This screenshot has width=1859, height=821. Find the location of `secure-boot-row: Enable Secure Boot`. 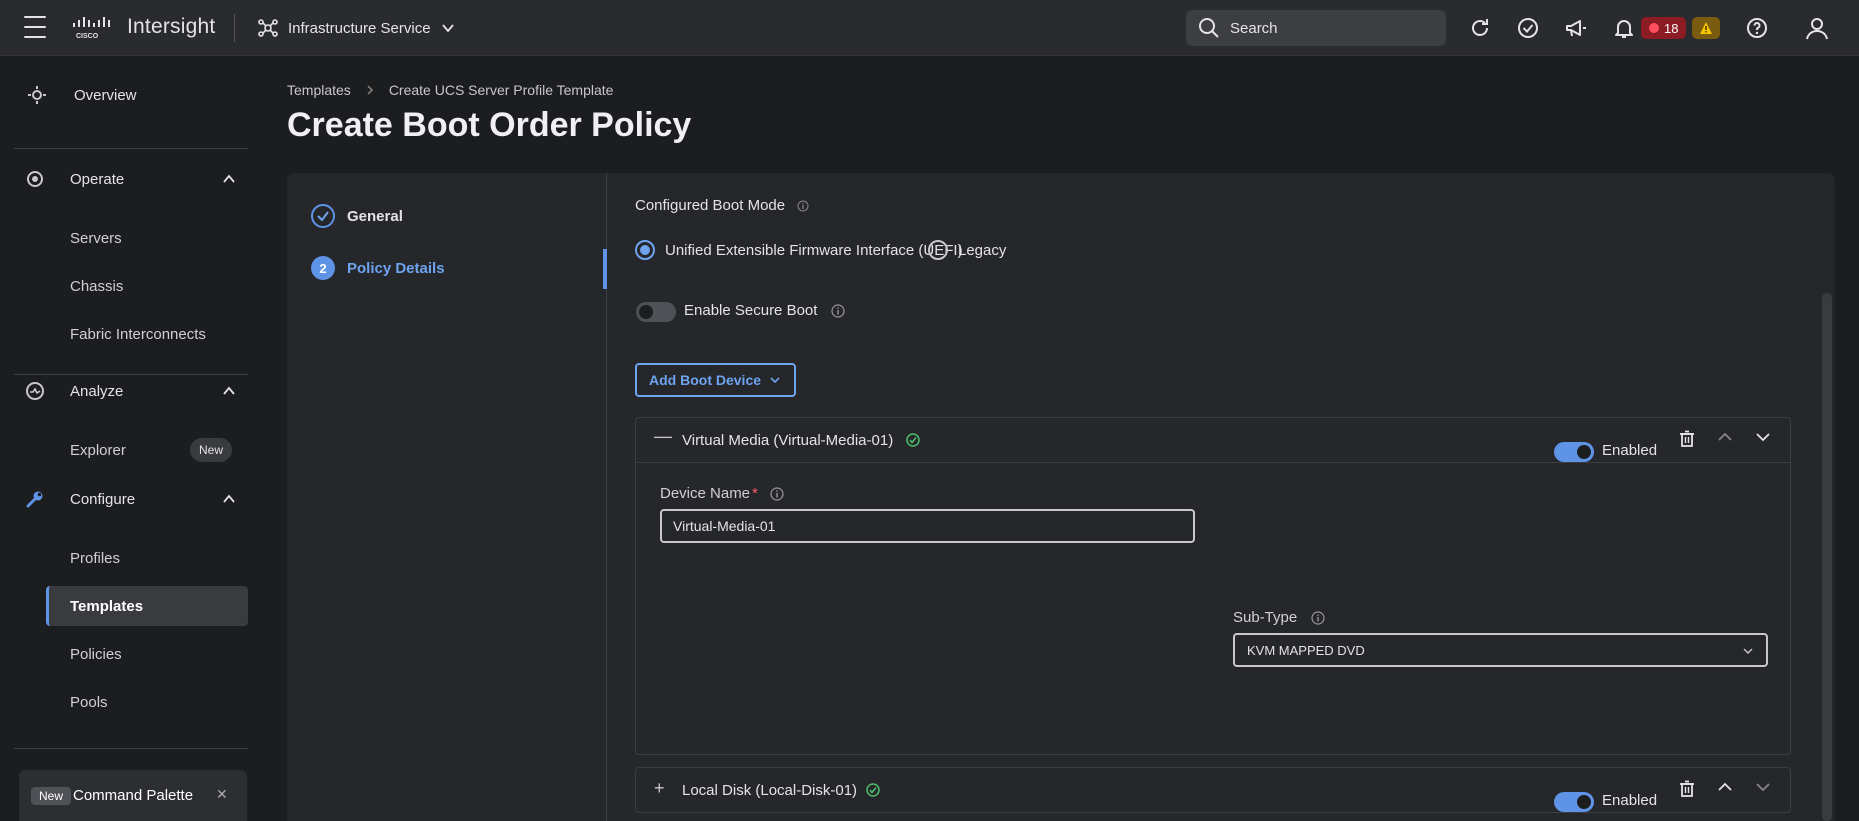

secure-boot-row: Enable Secure Boot is located at coordinates (765, 310).